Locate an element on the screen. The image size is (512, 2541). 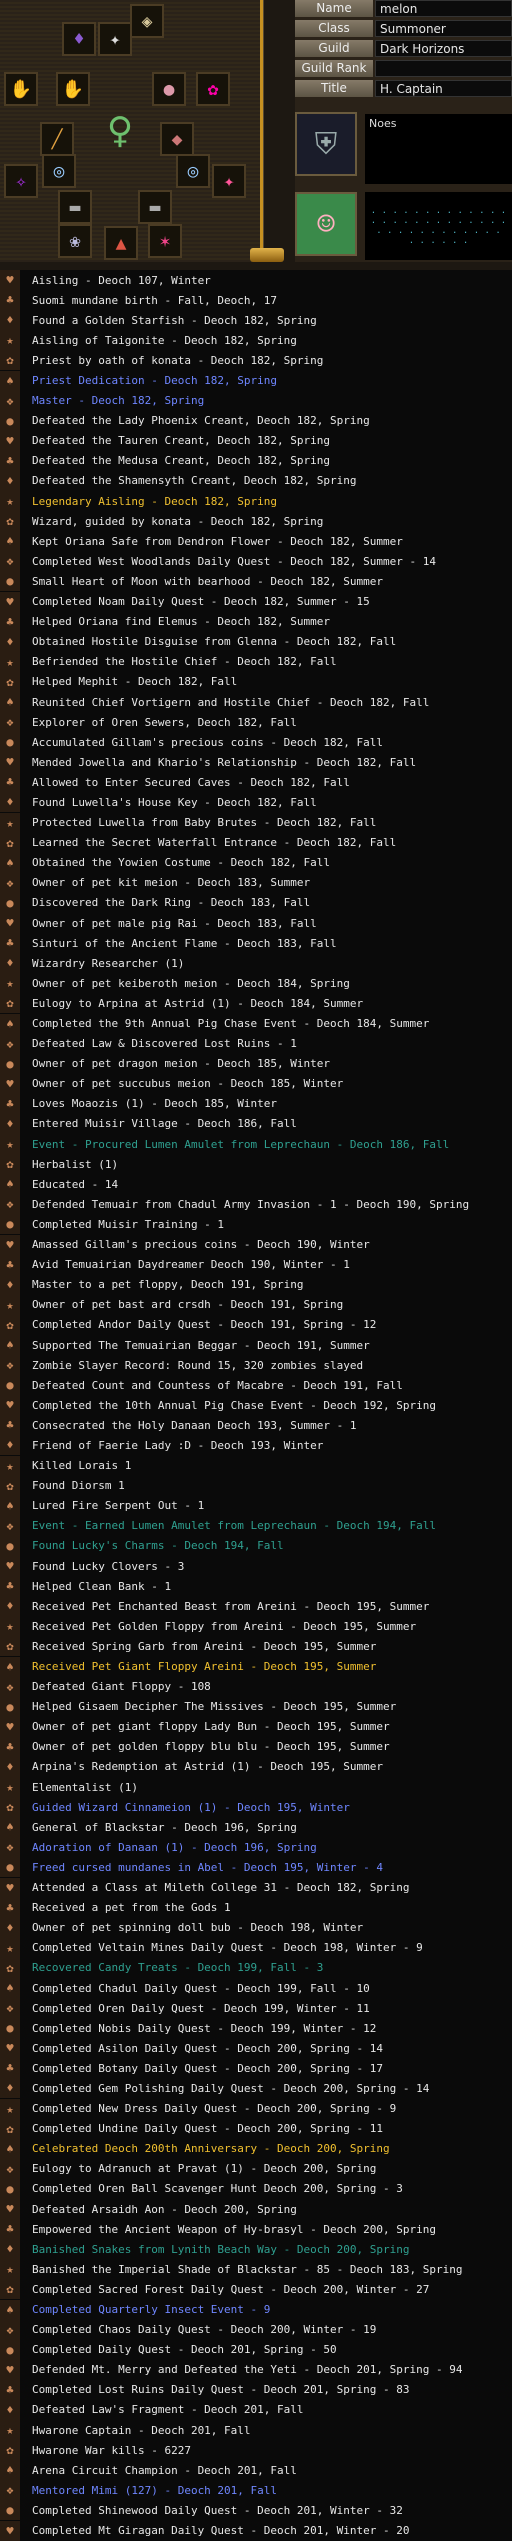
legend-text: Arena Circuit Champion - Deoch 201, Fall is located at coordinates (164, 2470).